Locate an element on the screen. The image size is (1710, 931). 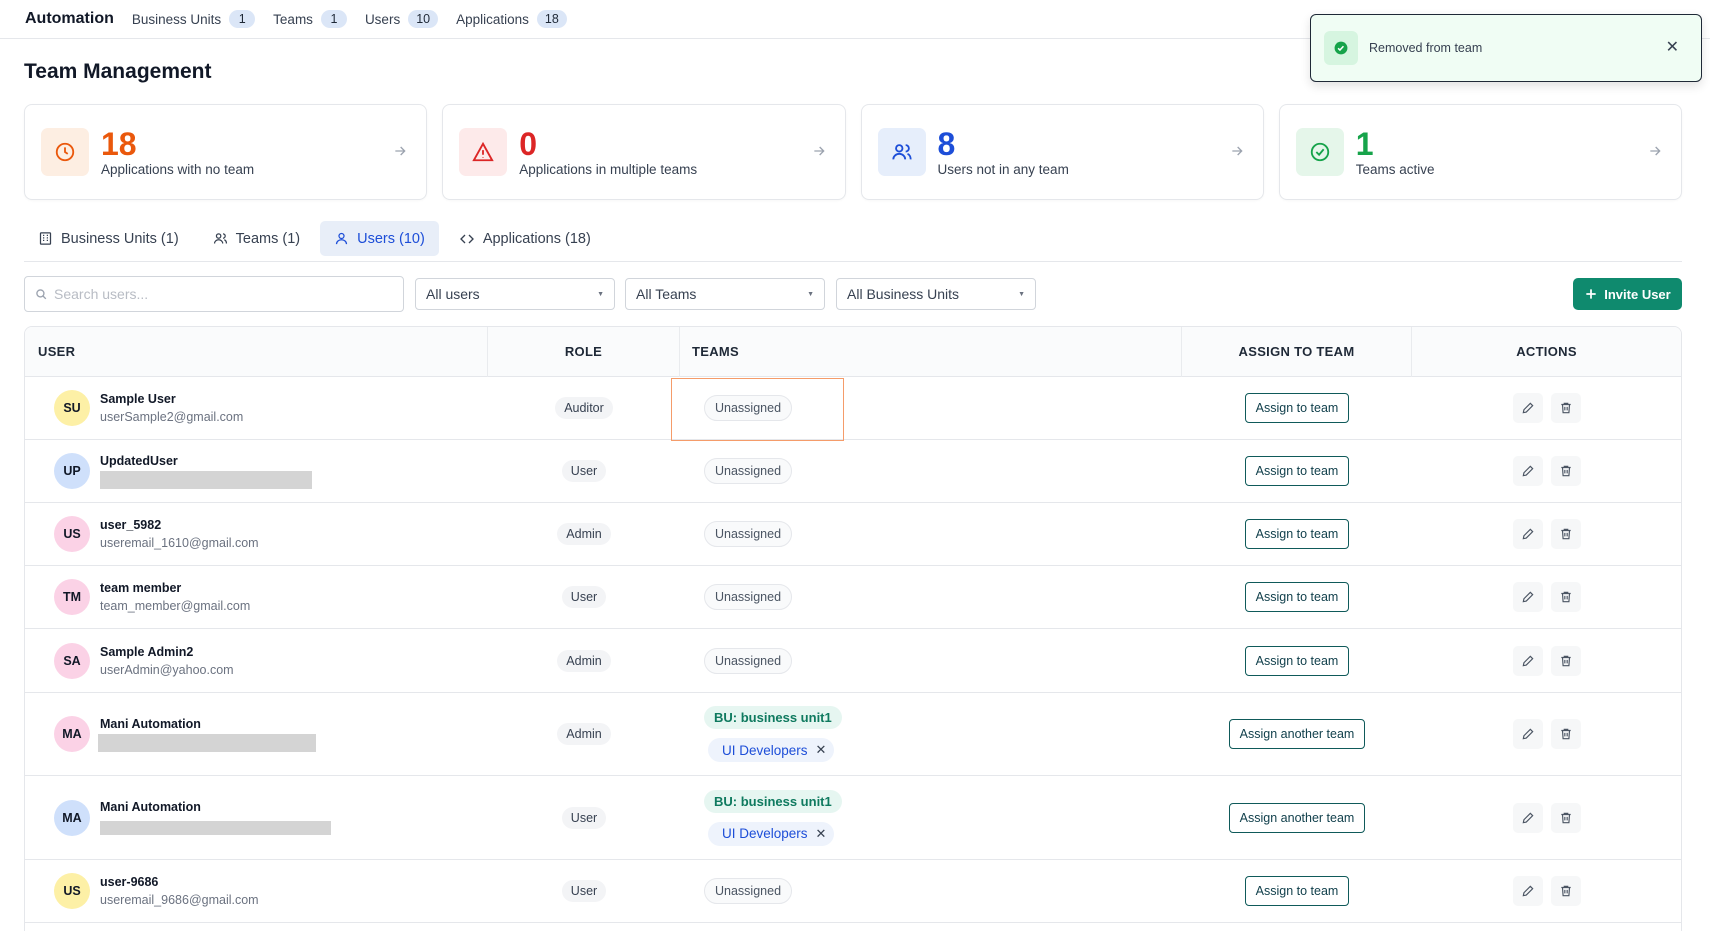
stat-card-apps-multiple-teams: 0 Applications in multiple teams is located at coordinates (644, 152).